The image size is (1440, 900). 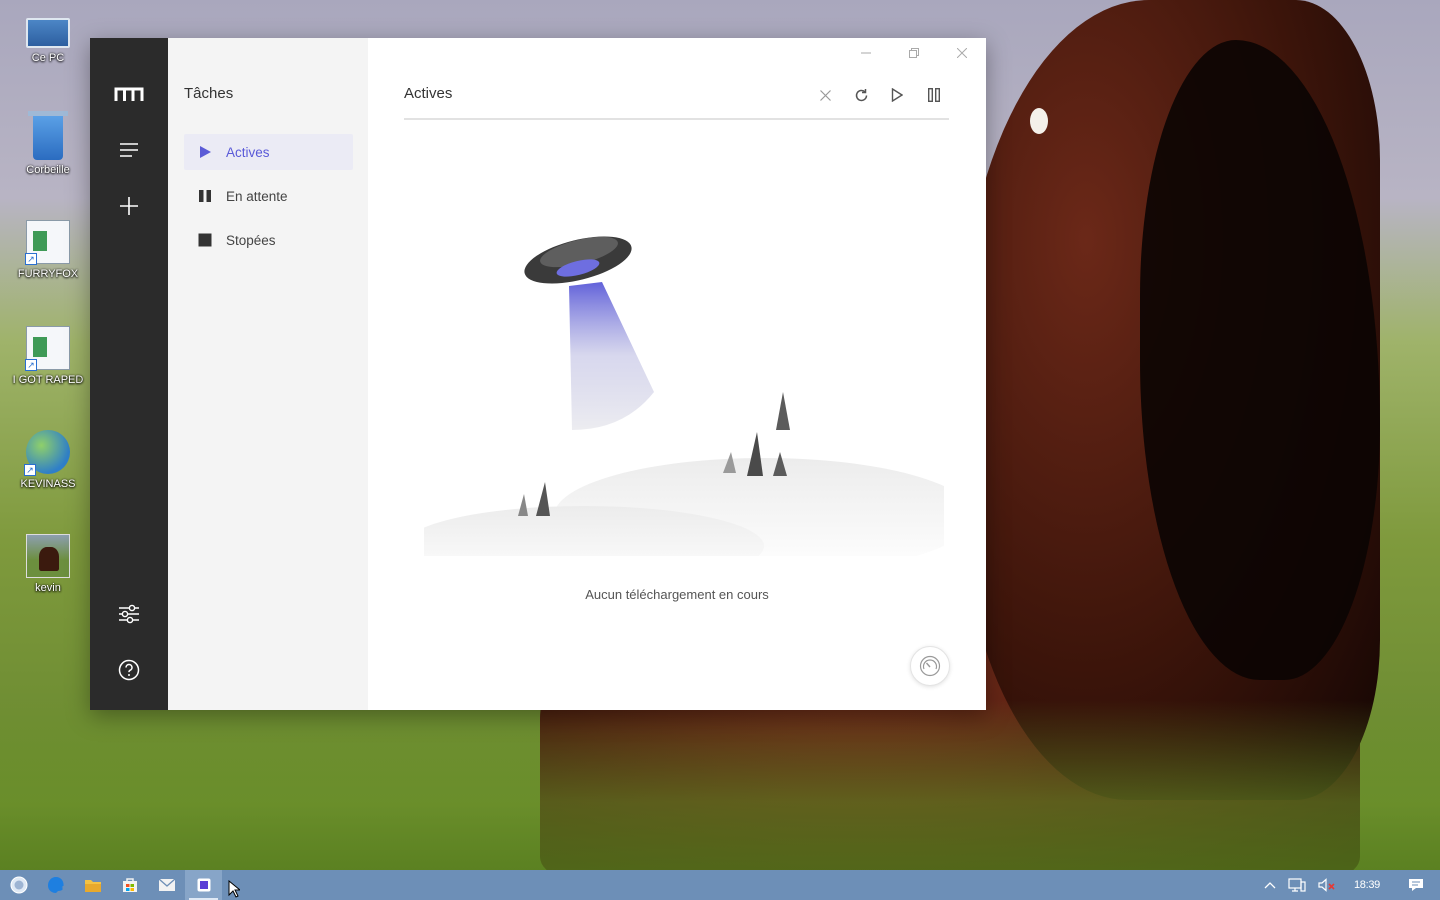 I want to click on left-rail, so click(x=129, y=374).